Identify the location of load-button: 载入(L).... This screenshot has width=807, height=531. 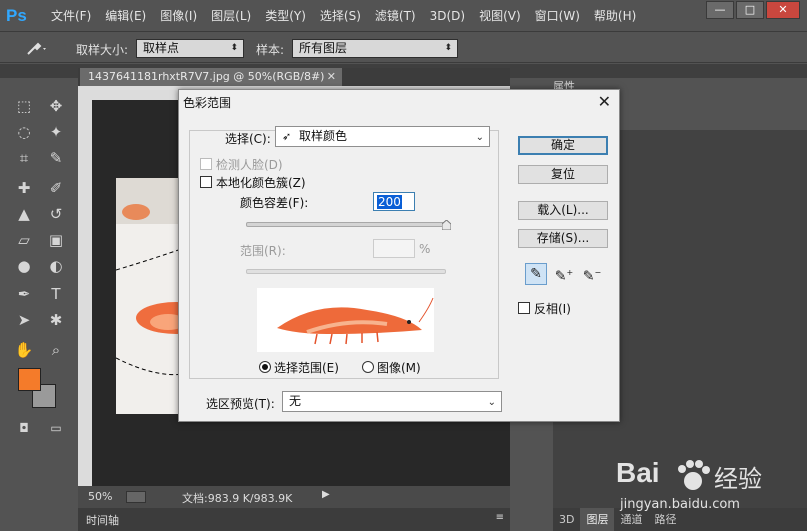
(563, 210).